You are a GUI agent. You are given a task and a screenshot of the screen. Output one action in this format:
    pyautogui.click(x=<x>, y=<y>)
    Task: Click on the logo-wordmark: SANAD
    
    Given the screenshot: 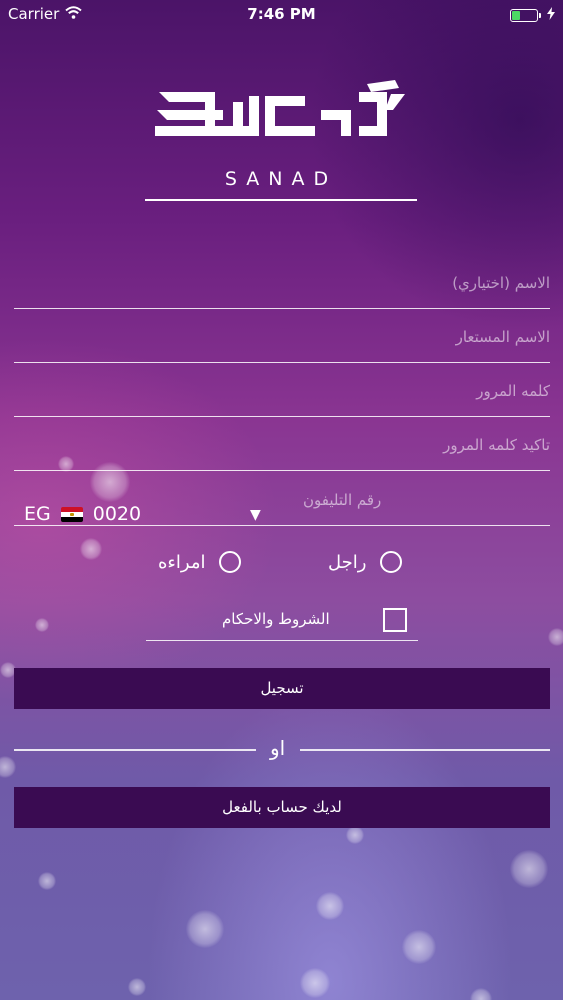 What is the action you would take?
    pyautogui.click(x=281, y=179)
    